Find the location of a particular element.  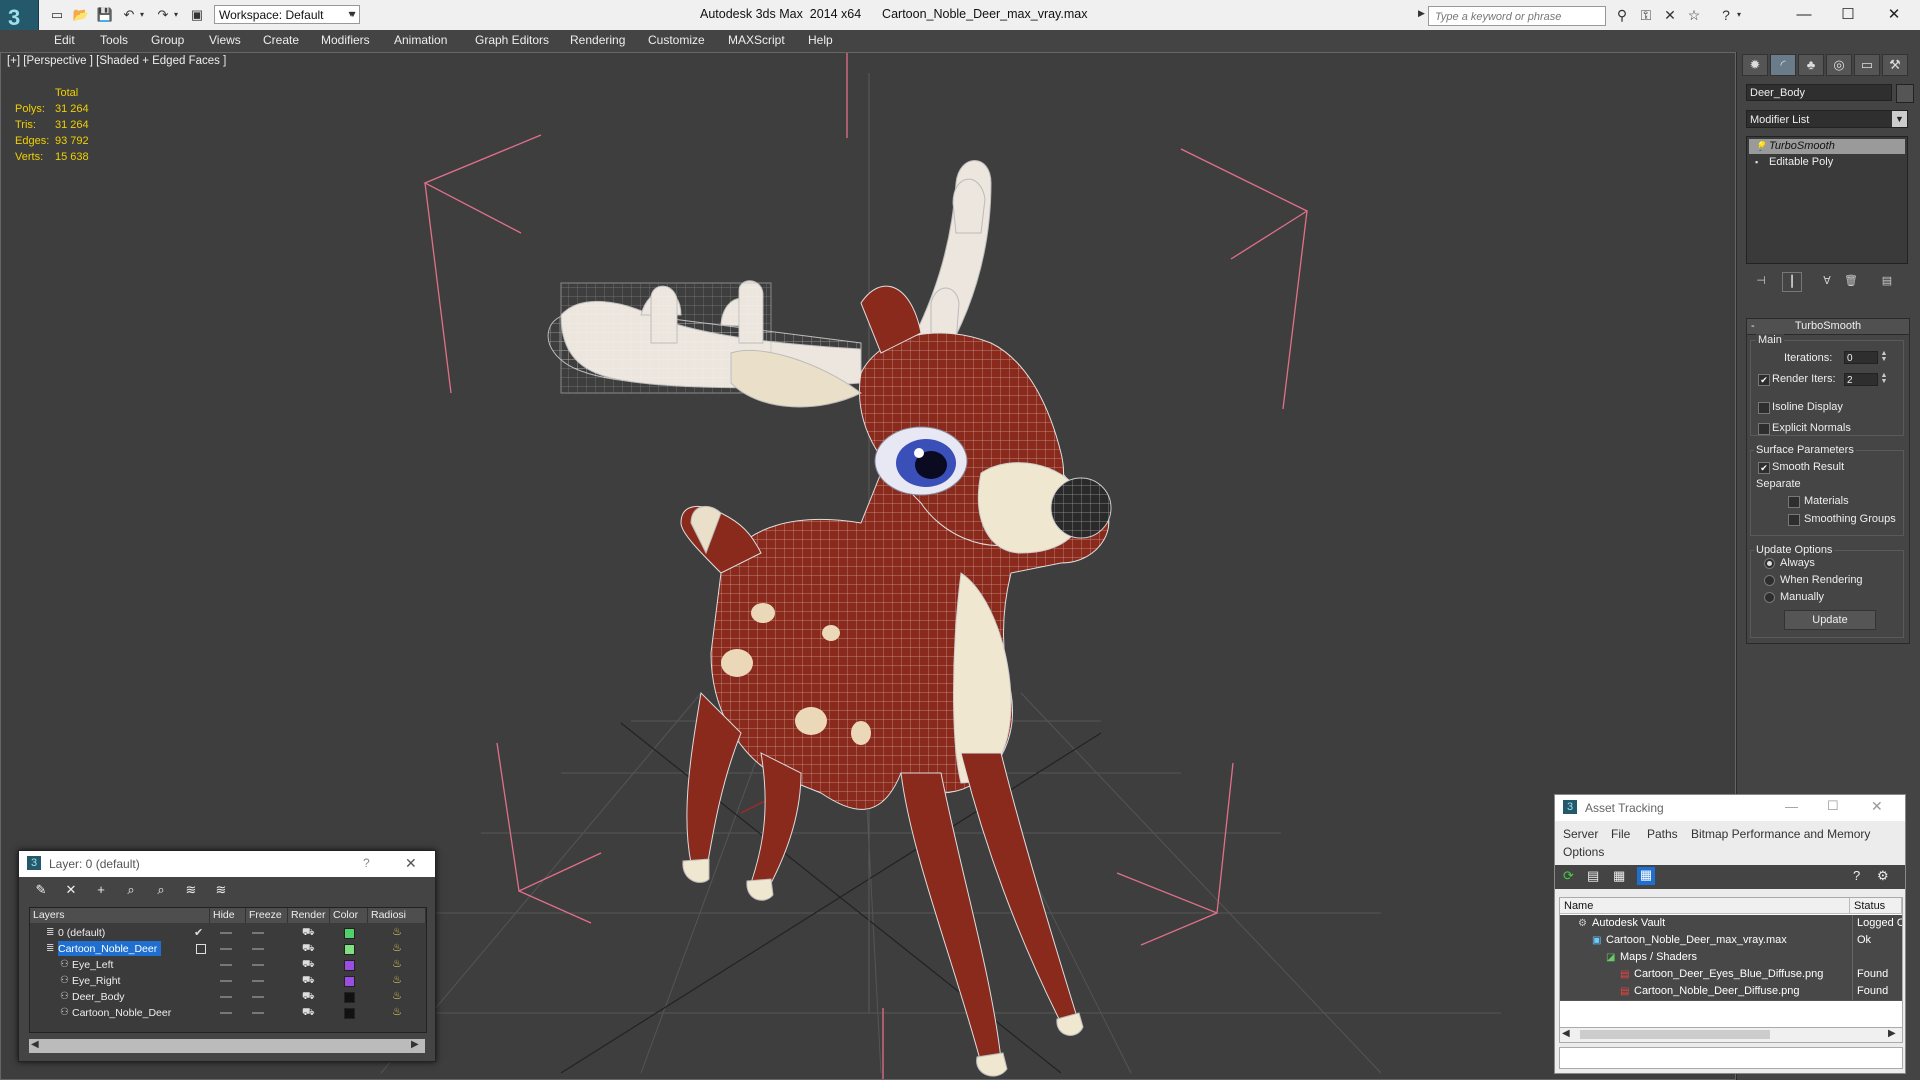

layer-dialog-titlebar: 3 Layer: 0 (default) ? ✕ is located at coordinates (227, 864).